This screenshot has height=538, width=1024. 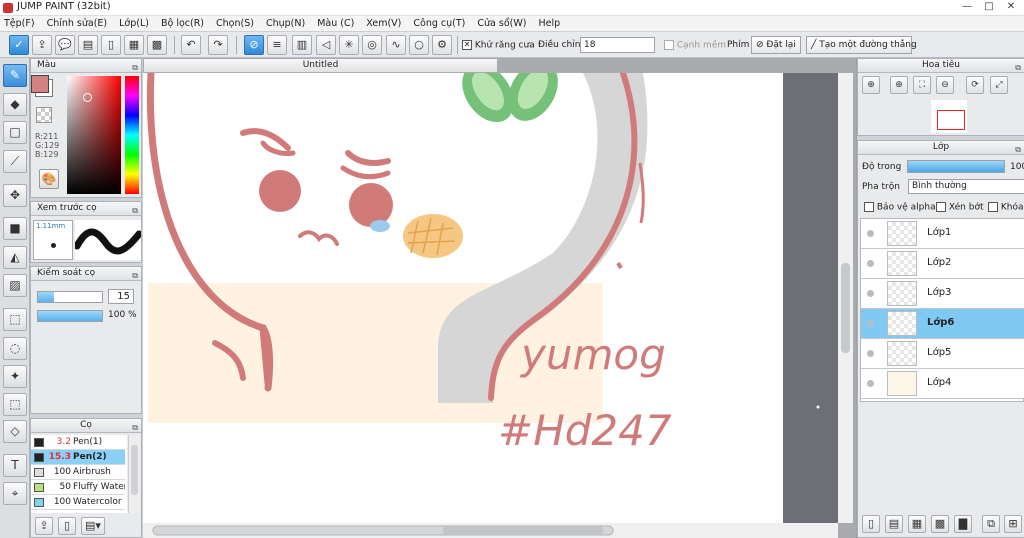 What do you see at coordinates (549, 23) in the screenshot?
I see `menu-help: Help` at bounding box center [549, 23].